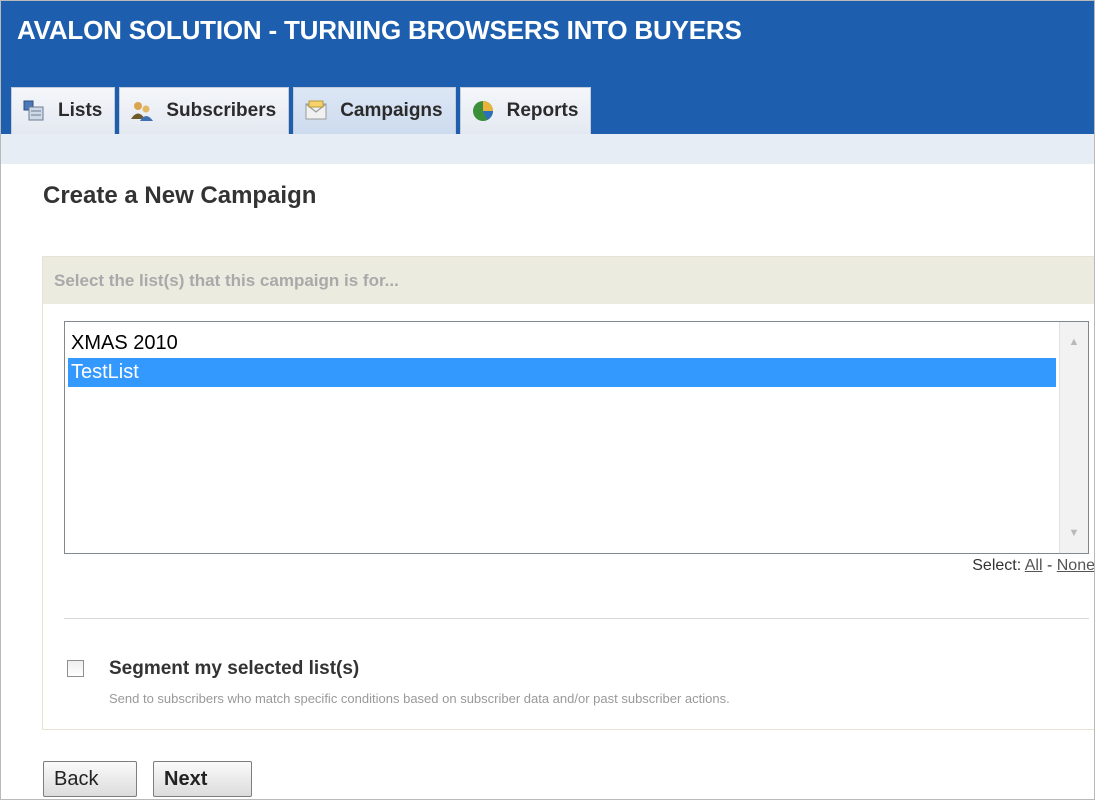 The height and width of the screenshot is (800, 1095). What do you see at coordinates (34, 111) in the screenshot?
I see `lists-icon` at bounding box center [34, 111].